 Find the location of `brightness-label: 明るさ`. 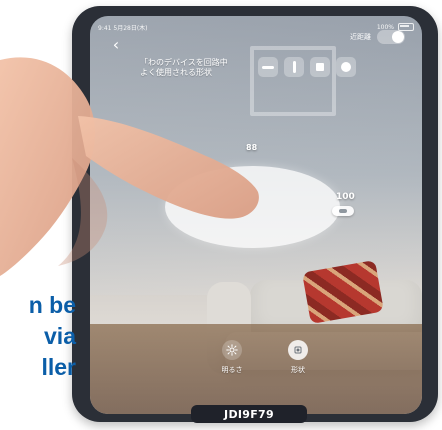

brightness-label: 明るさ is located at coordinates (232, 370).